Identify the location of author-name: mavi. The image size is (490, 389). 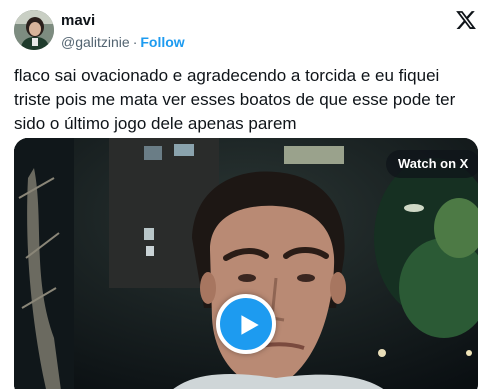
(78, 21).